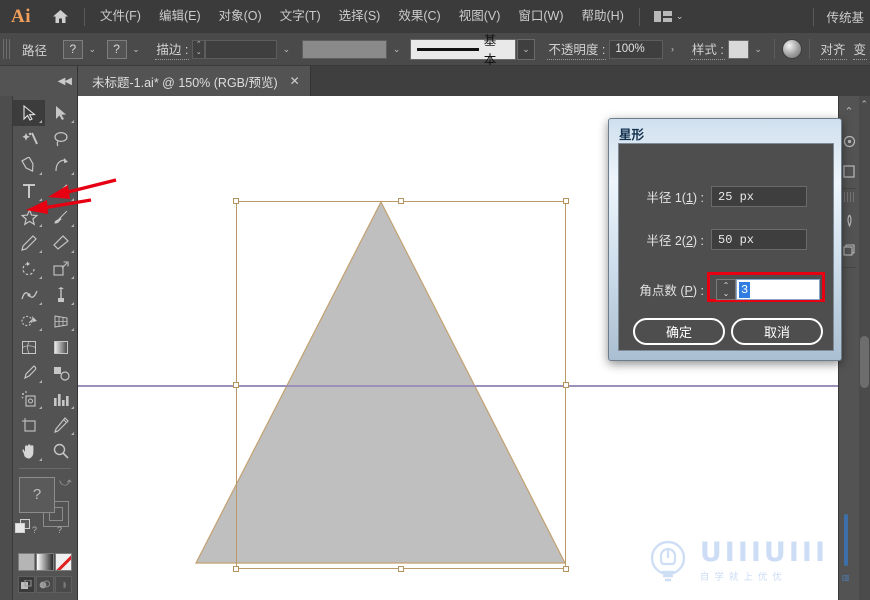 The height and width of the screenshot is (600, 870). I want to click on perspective-grid-tool, so click(61, 321).